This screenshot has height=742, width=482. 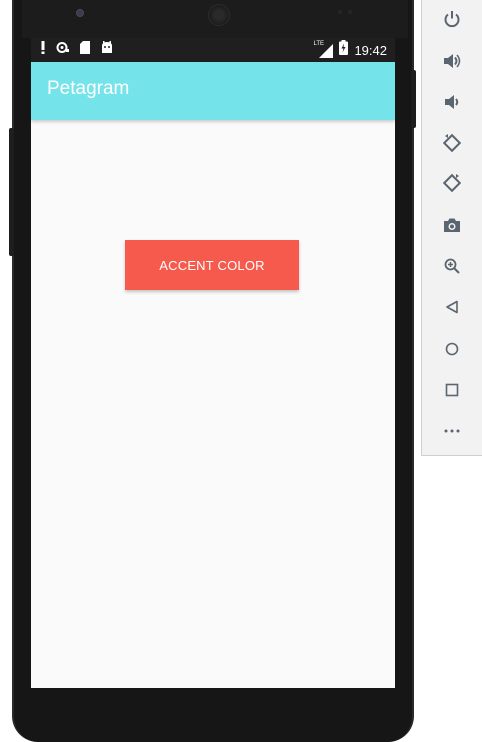 I want to click on device-side-button, so click(x=11, y=192).